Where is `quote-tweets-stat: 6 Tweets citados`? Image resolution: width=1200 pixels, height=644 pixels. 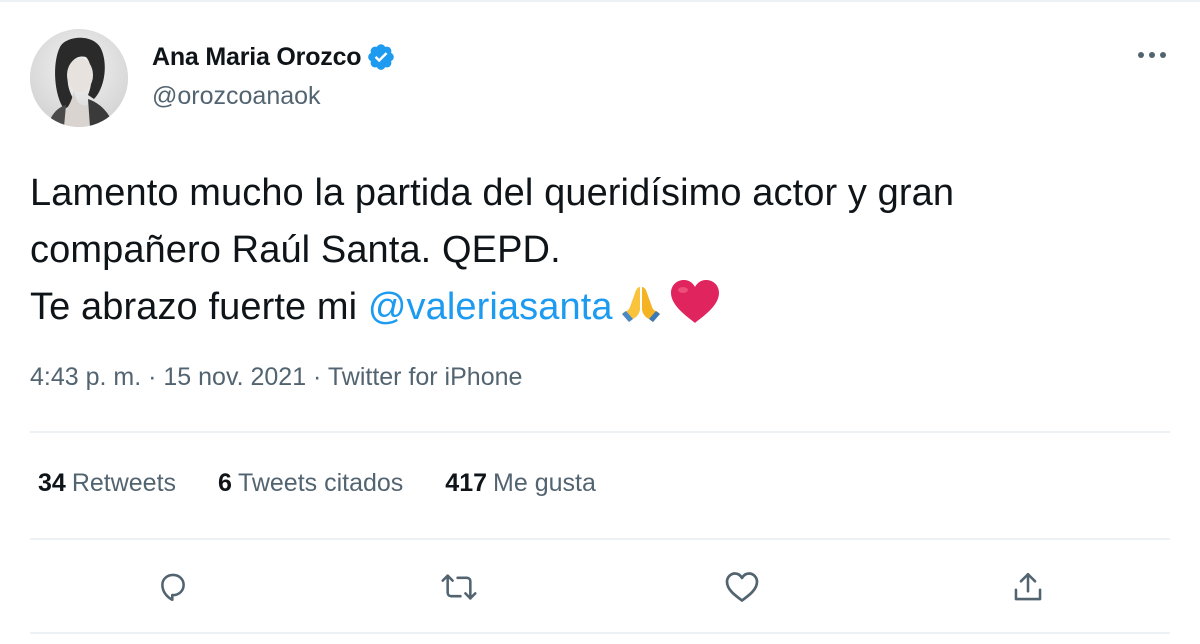 quote-tweets-stat: 6 Tweets citados is located at coordinates (310, 483).